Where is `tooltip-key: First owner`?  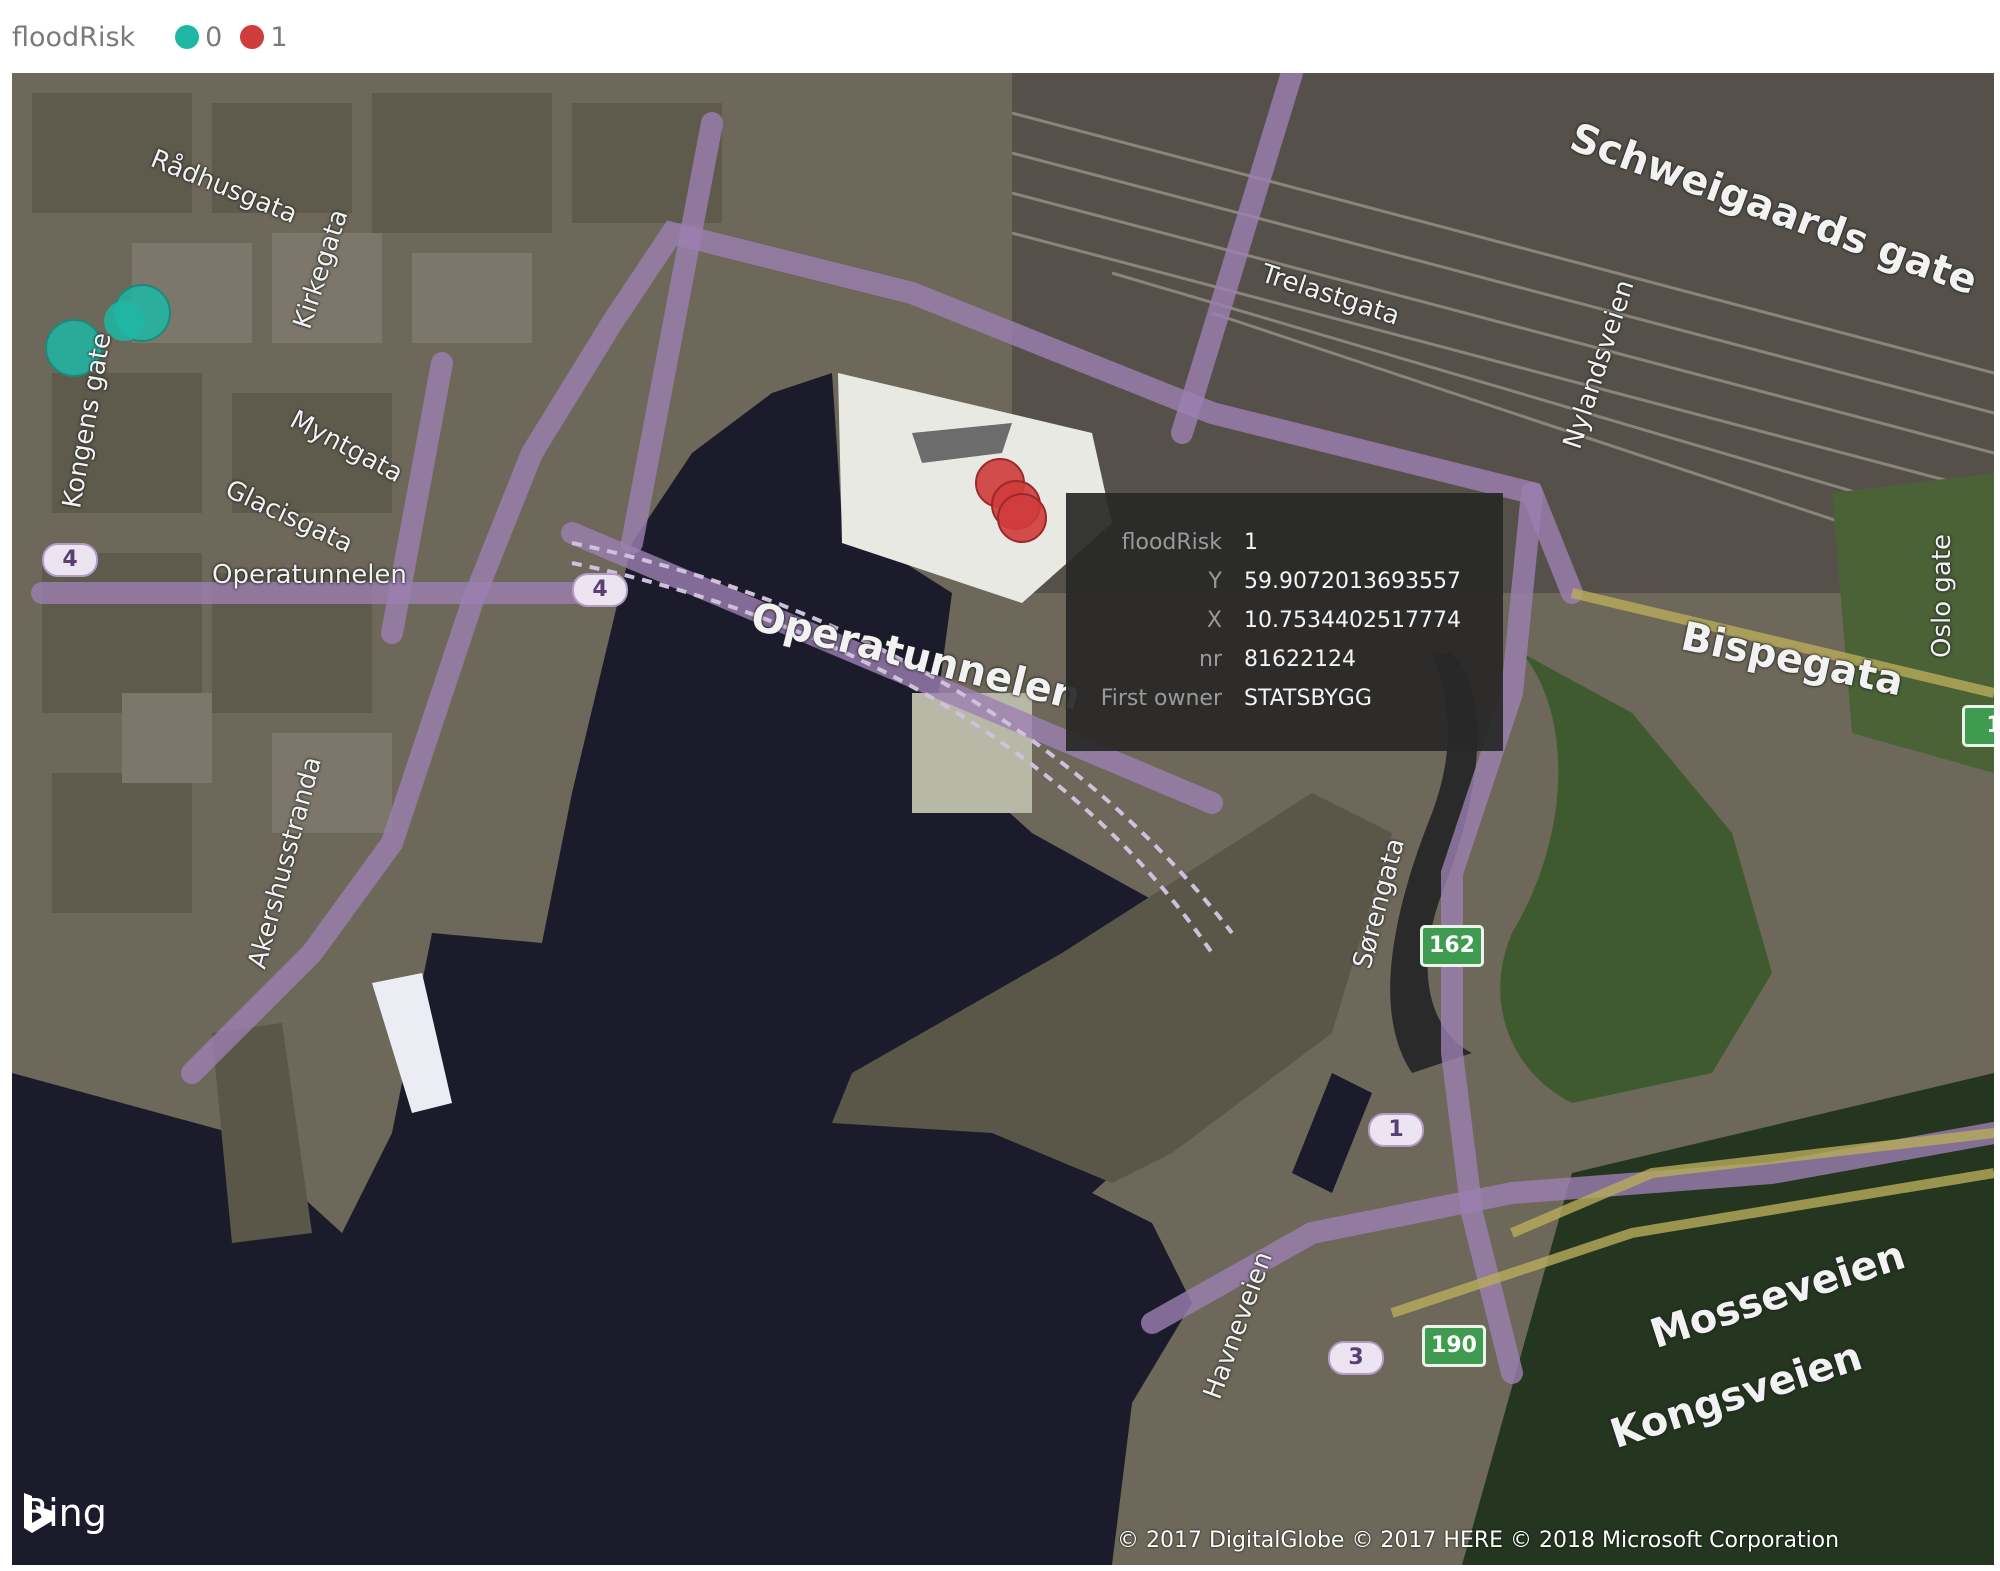
tooltip-key: First owner is located at coordinates (1161, 698).